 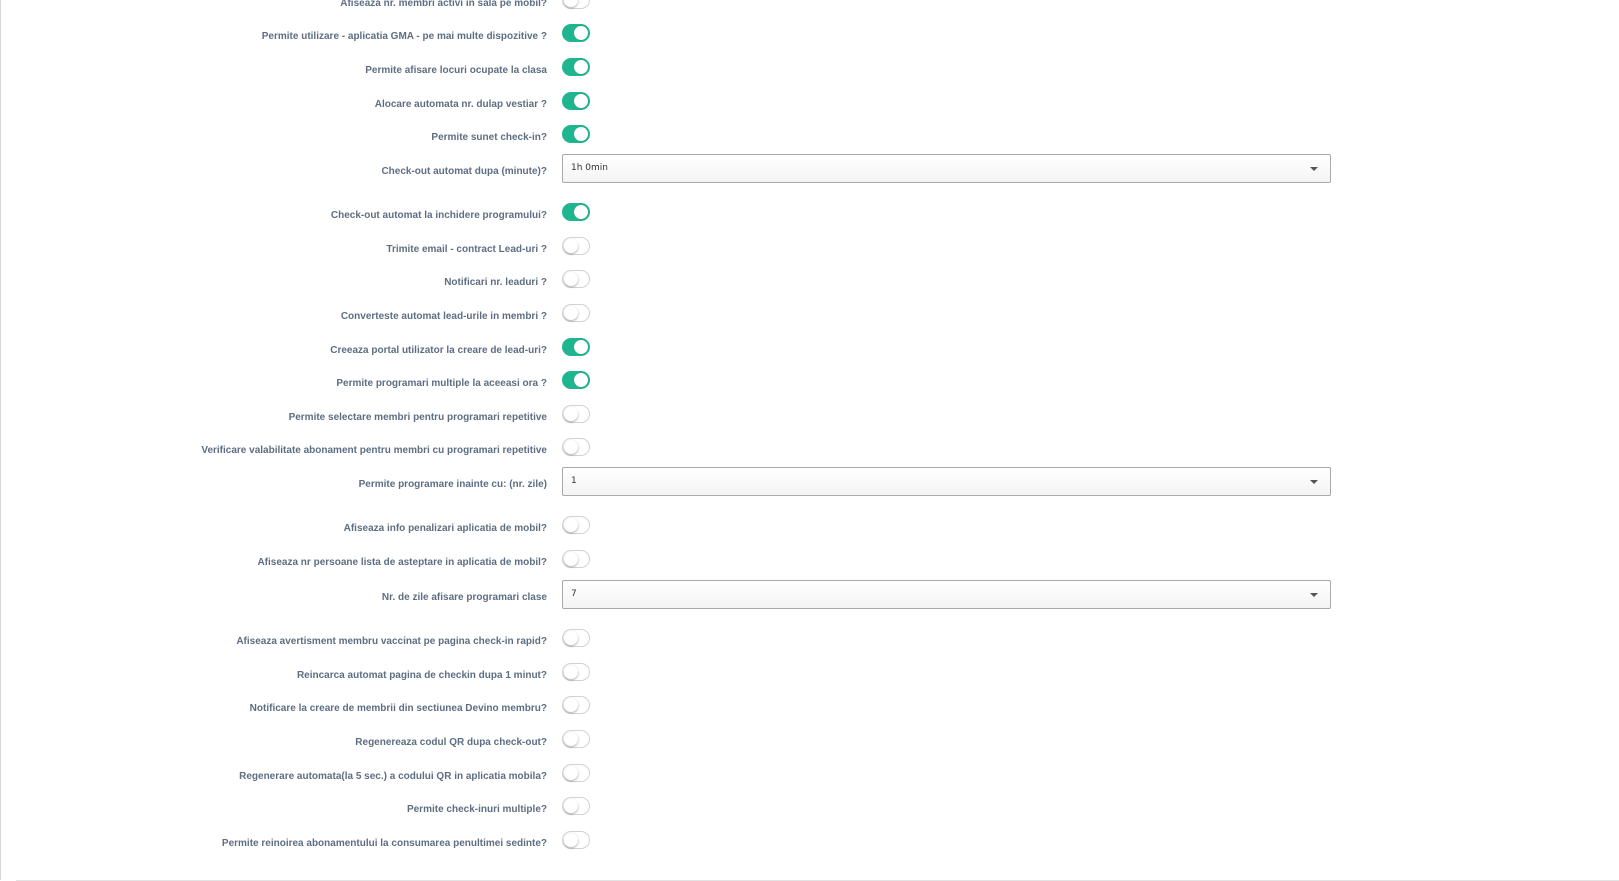 I want to click on setting-label: Trimite email - contract Lead-uri ?, so click(x=466, y=249).